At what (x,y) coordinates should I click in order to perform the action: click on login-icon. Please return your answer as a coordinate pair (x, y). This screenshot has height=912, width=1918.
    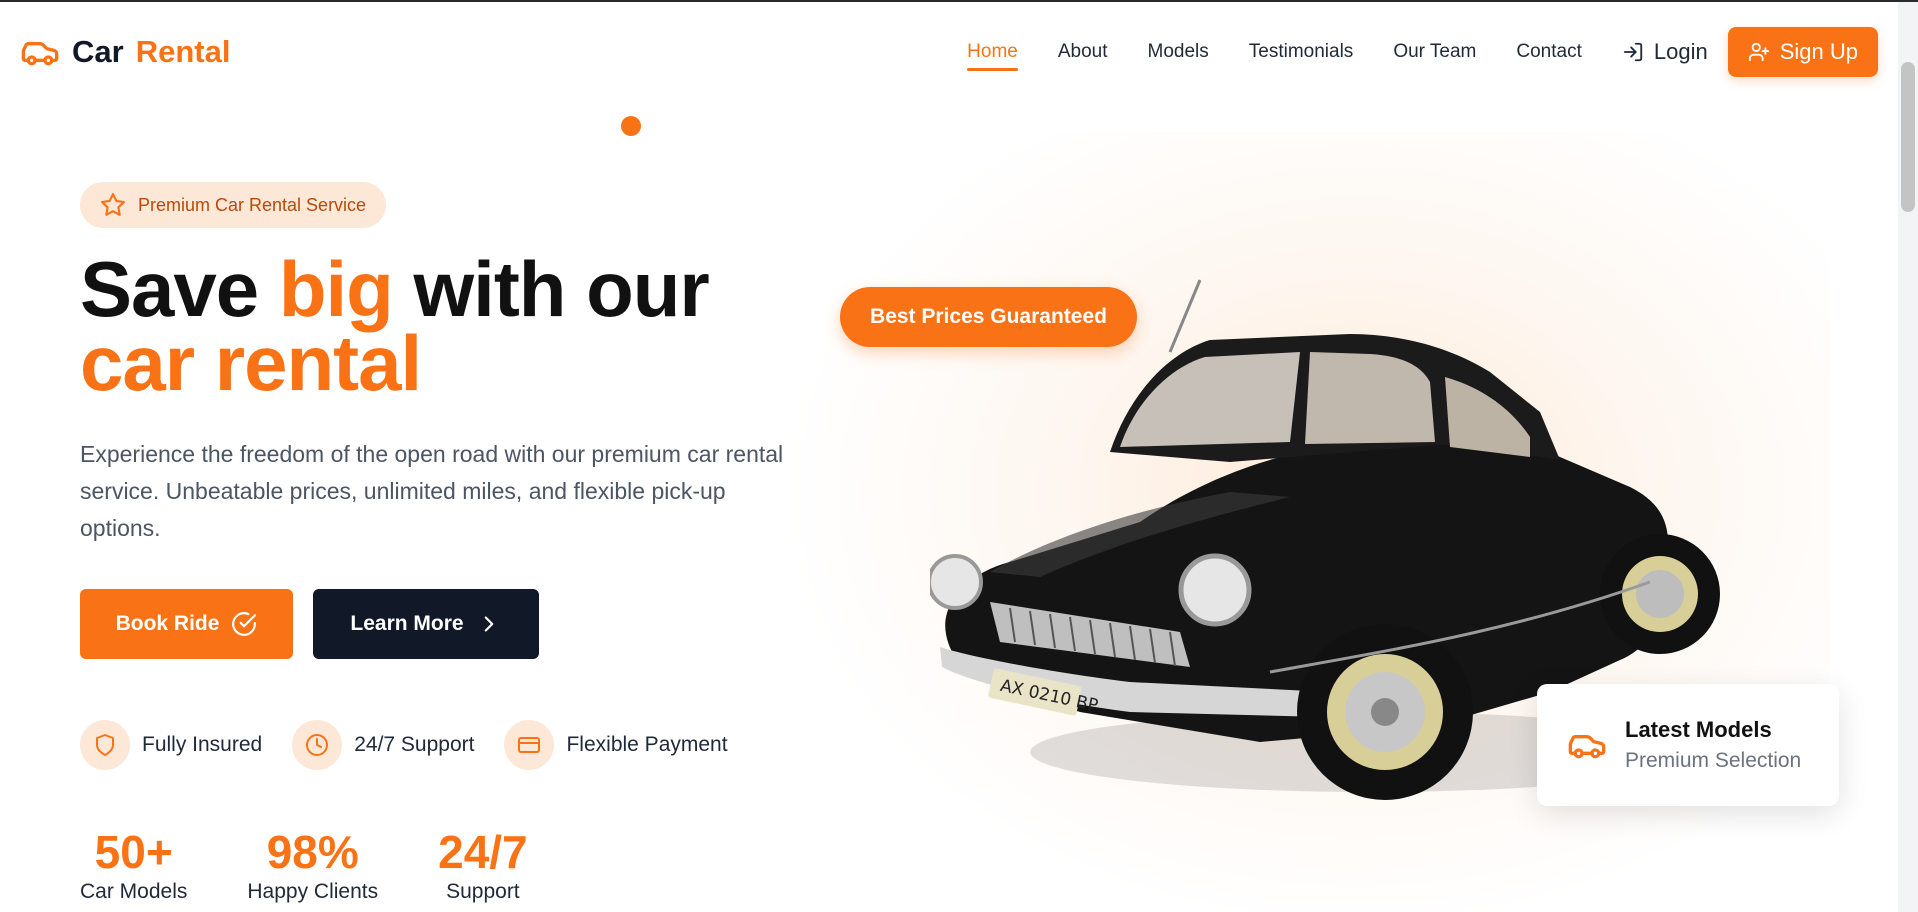
    Looking at the image, I should click on (1633, 52).